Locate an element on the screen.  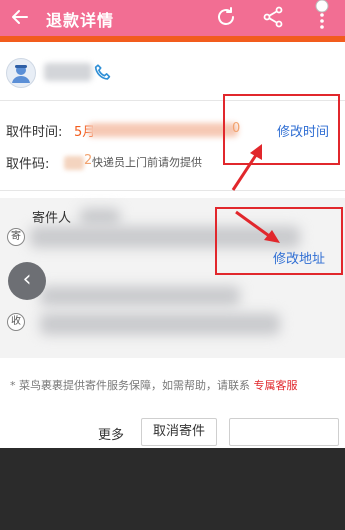
note-star-icon: * is located at coordinates (14, 385).